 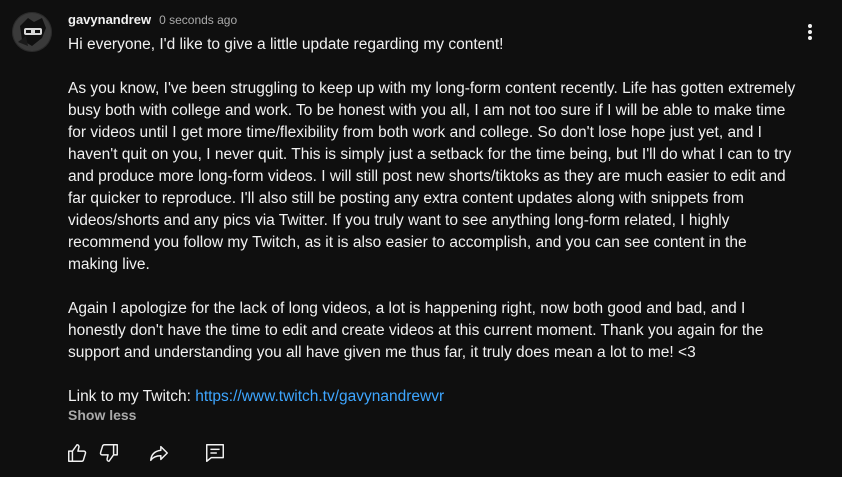 I want to click on reply-button, so click(x=215, y=453).